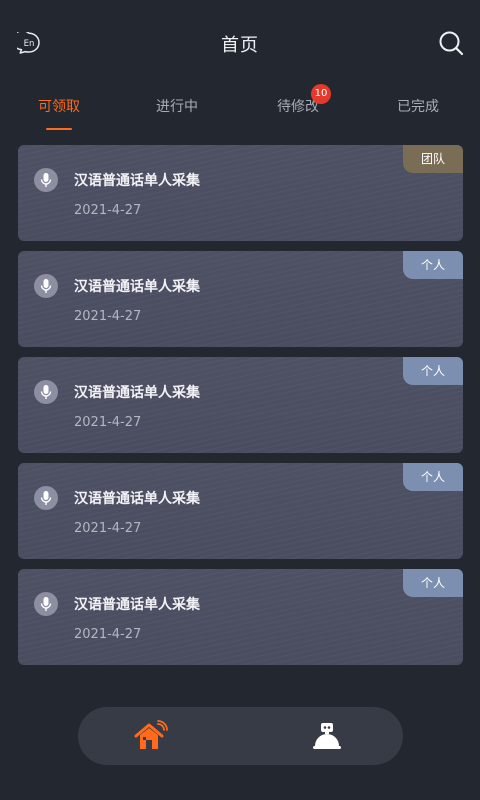 The height and width of the screenshot is (800, 480). What do you see at coordinates (418, 106) in the screenshot?
I see `tab-completed: 已完成` at bounding box center [418, 106].